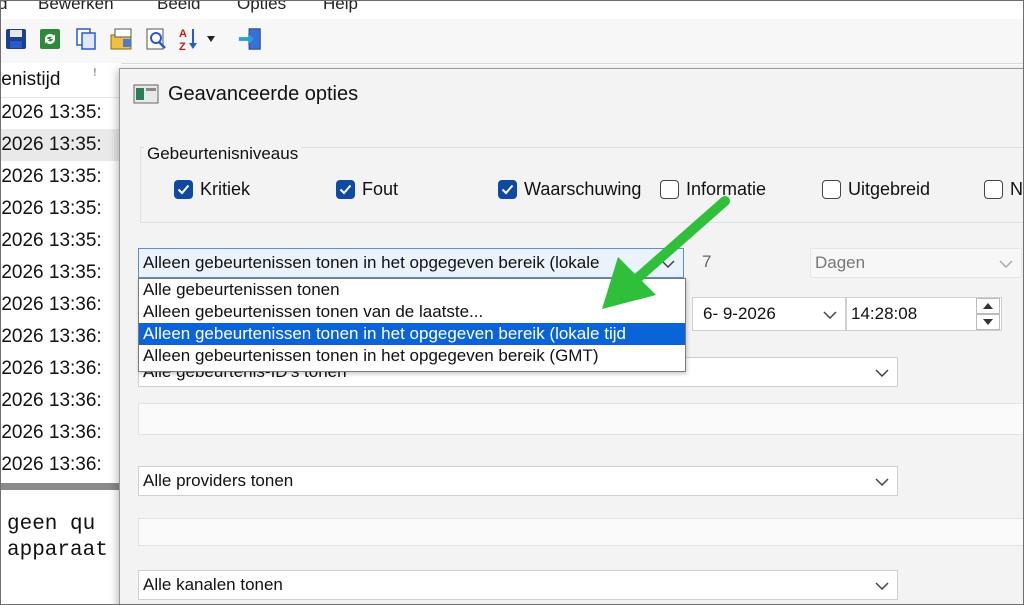 The height and width of the screenshot is (605, 1024). Describe the element at coordinates (512, 10) in the screenshot. I see `menu-bar: d Bewerken Beeld Opties Help` at that location.